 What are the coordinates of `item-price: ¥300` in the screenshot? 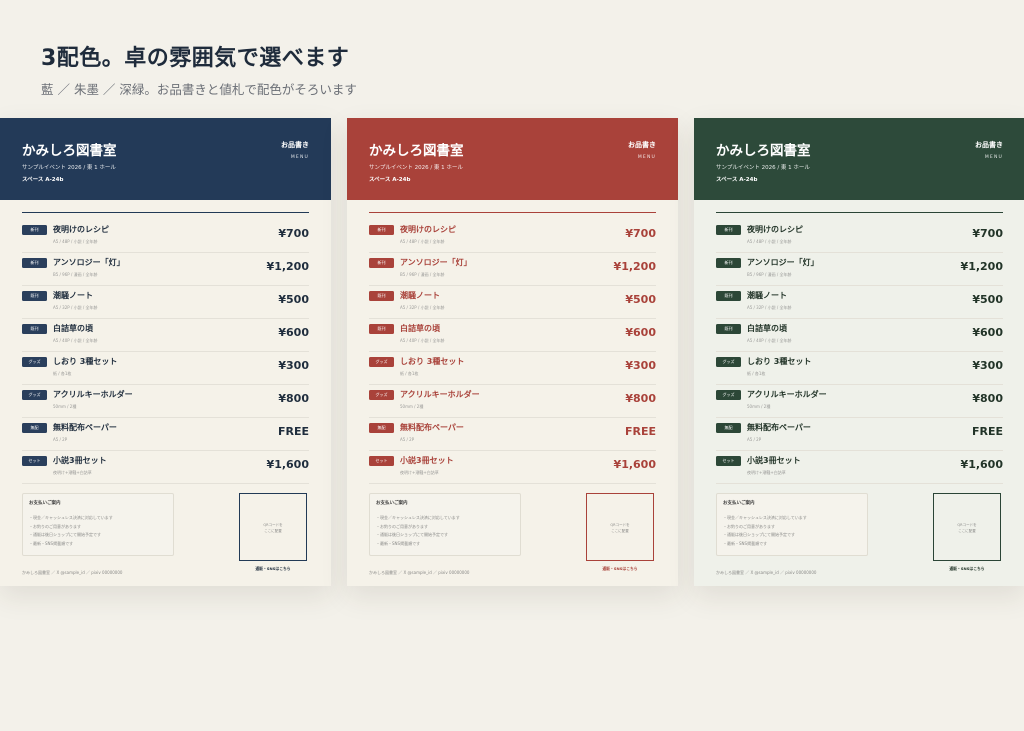 It's located at (640, 365).